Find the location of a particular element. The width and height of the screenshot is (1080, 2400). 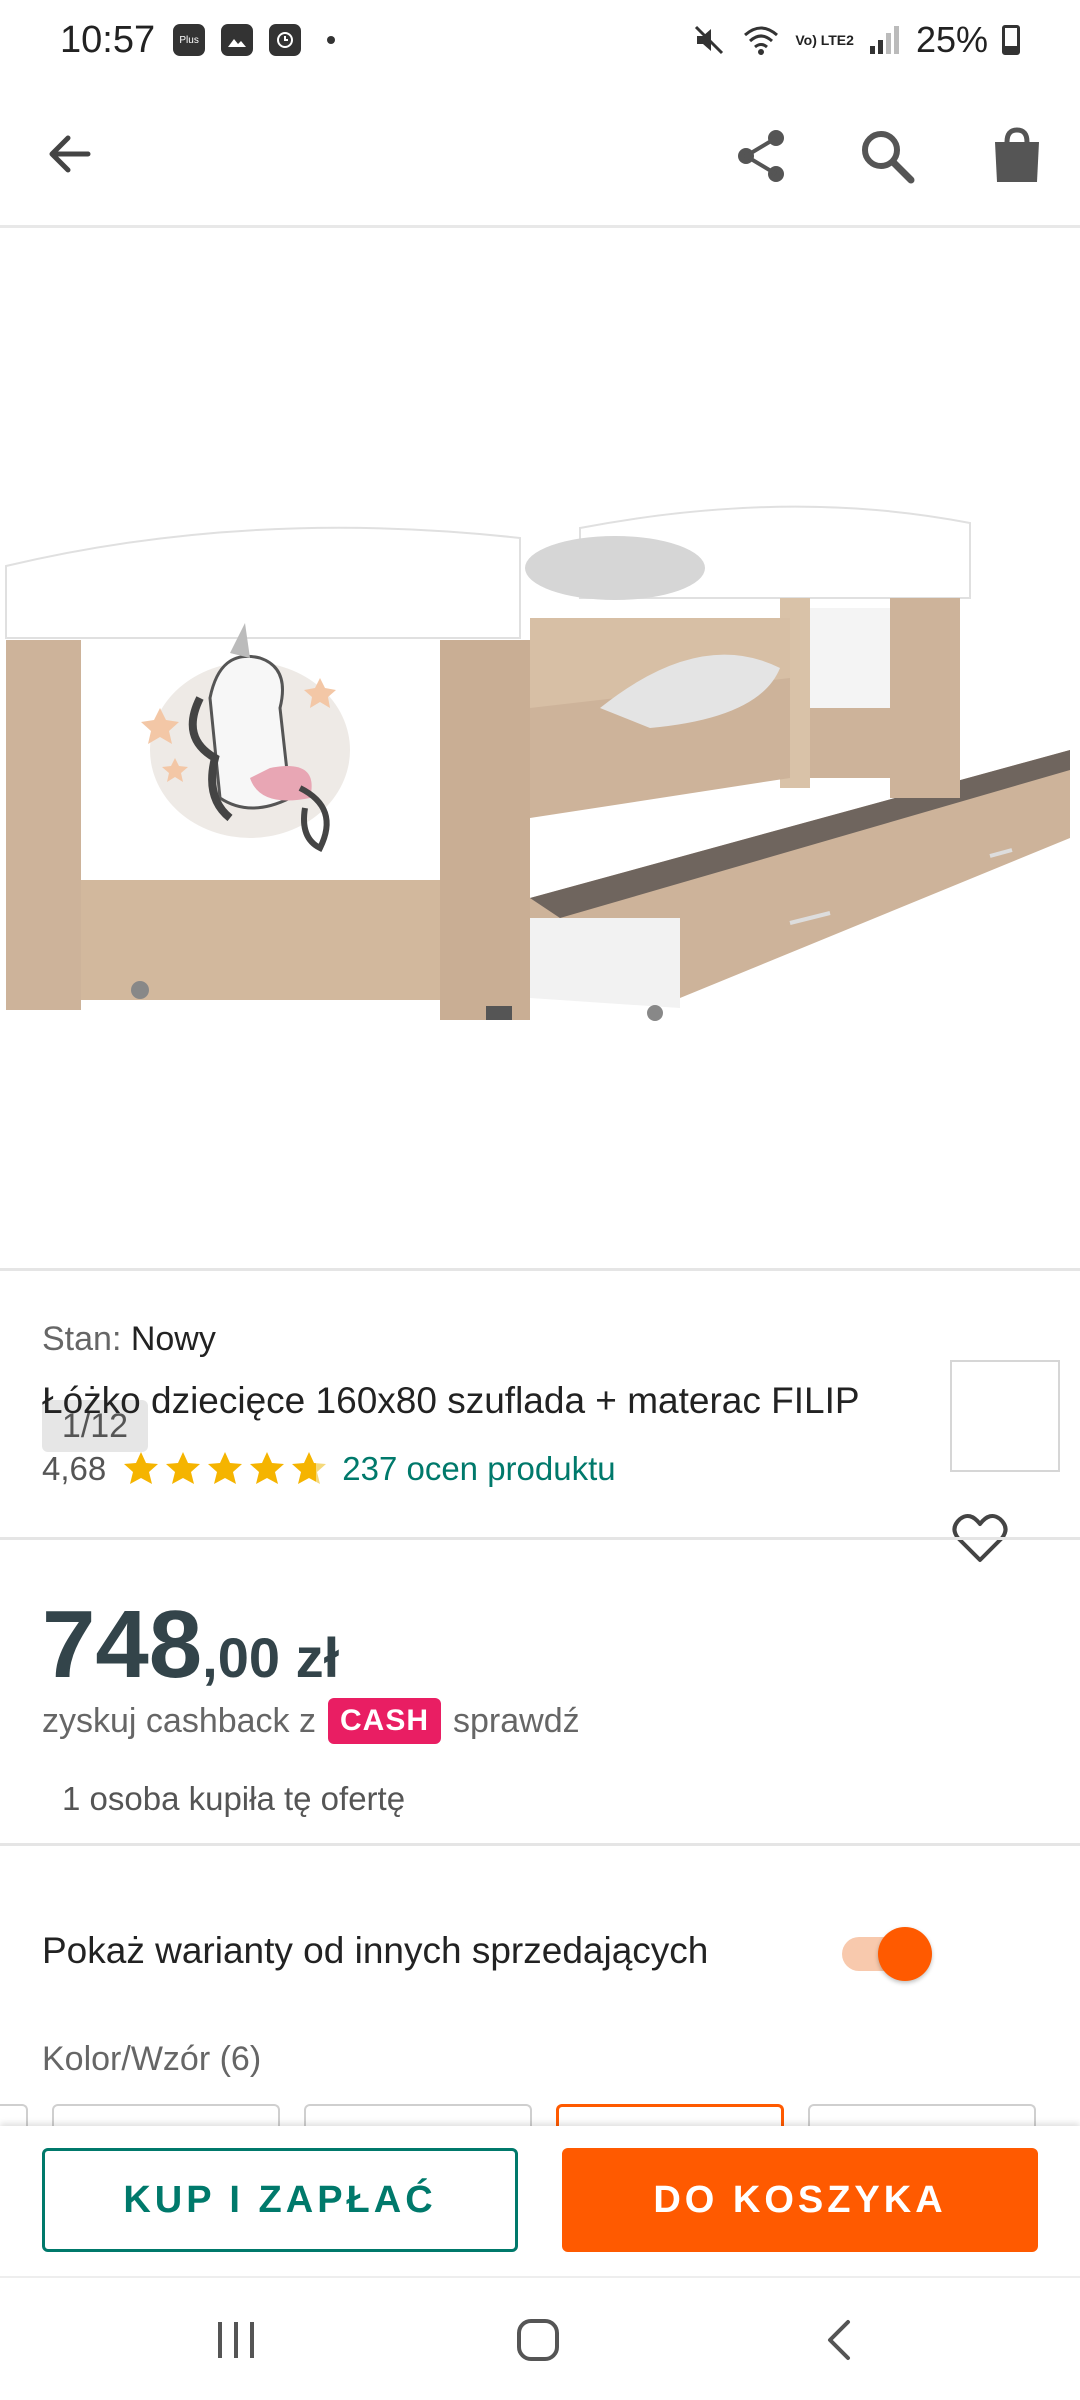

app-bar is located at coordinates (540, 154).